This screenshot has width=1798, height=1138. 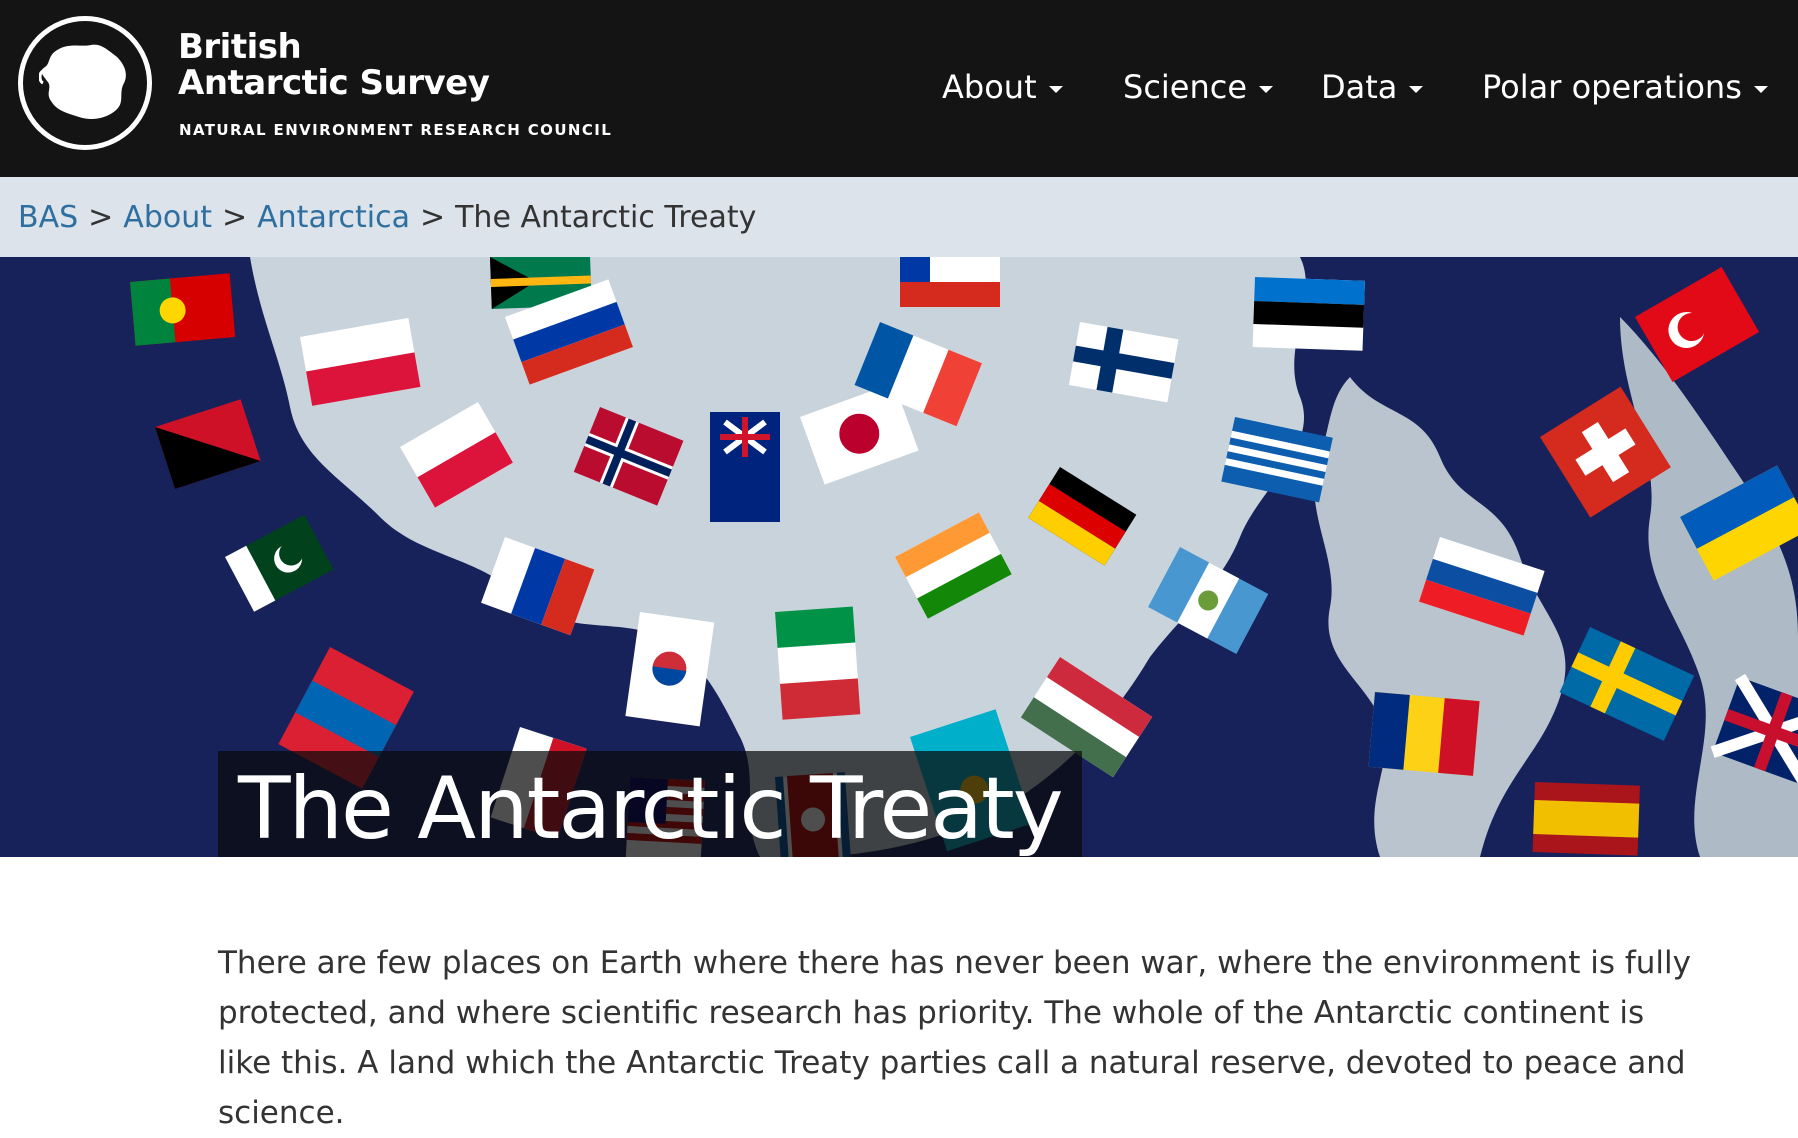 I want to click on brand-name-line2: Antarctic Survey, so click(x=334, y=83).